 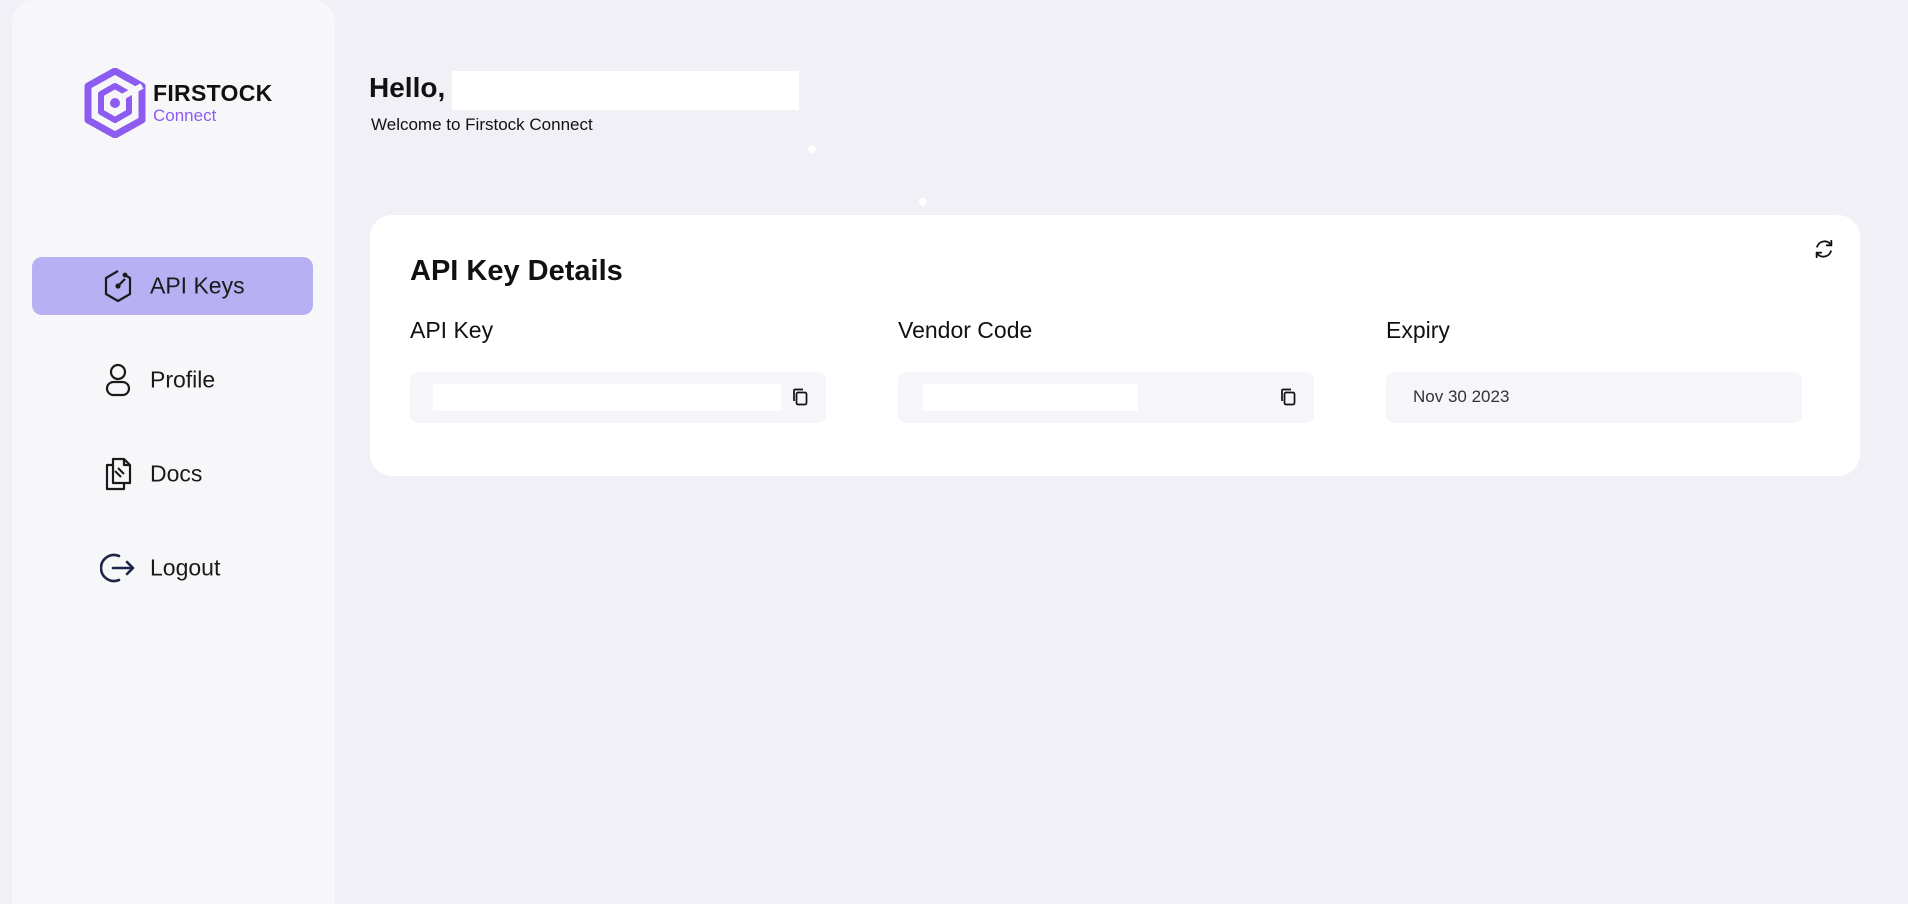 What do you see at coordinates (452, 330) in the screenshot?
I see `field-label: API Key` at bounding box center [452, 330].